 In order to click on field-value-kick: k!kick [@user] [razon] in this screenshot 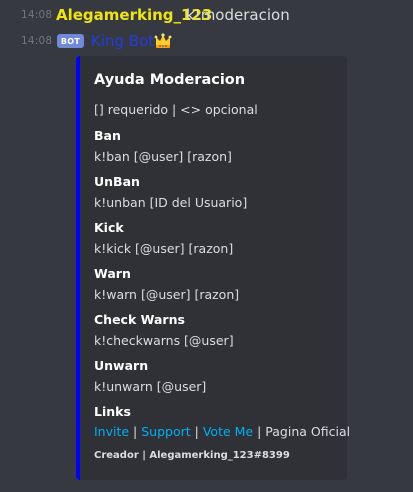, I will do `click(164, 248)`.